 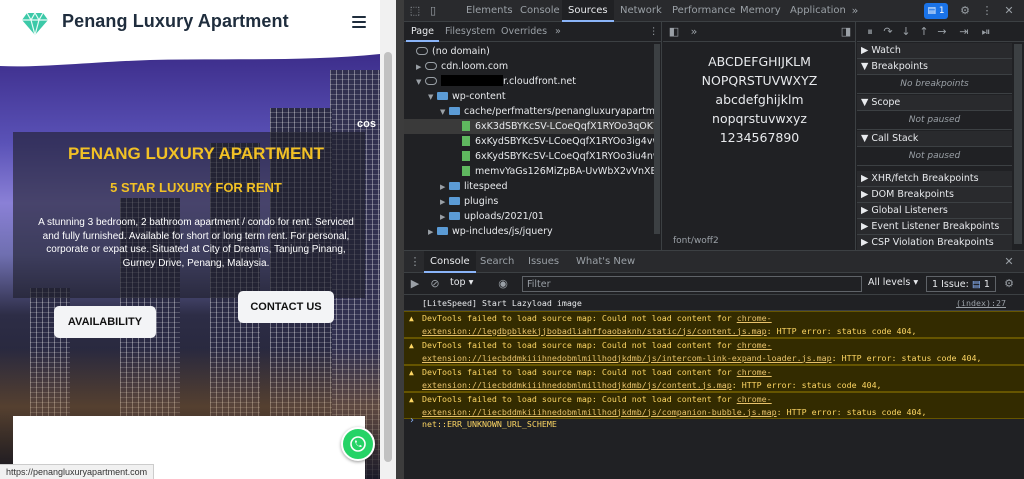 What do you see at coordinates (540, 11) in the screenshot?
I see `tab-console: Console` at bounding box center [540, 11].